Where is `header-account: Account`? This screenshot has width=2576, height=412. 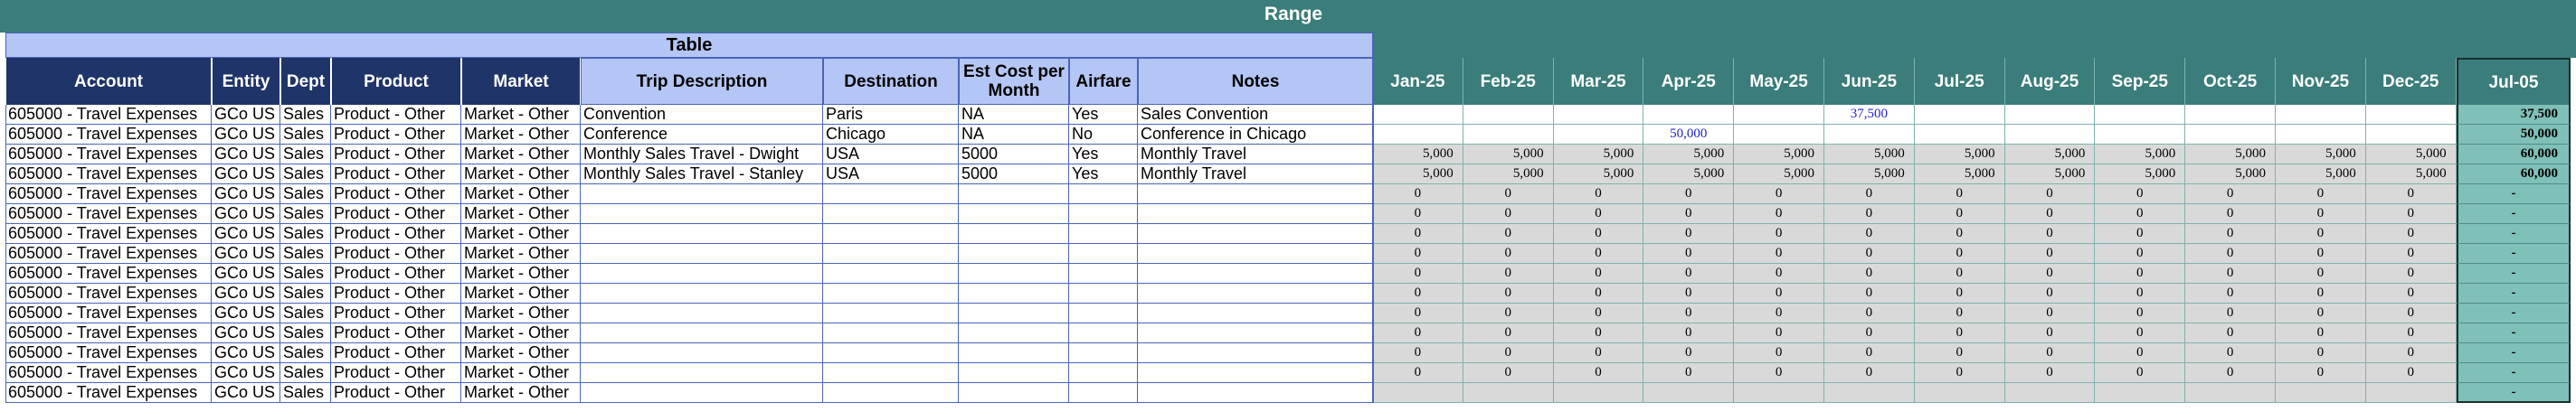 header-account: Account is located at coordinates (108, 81).